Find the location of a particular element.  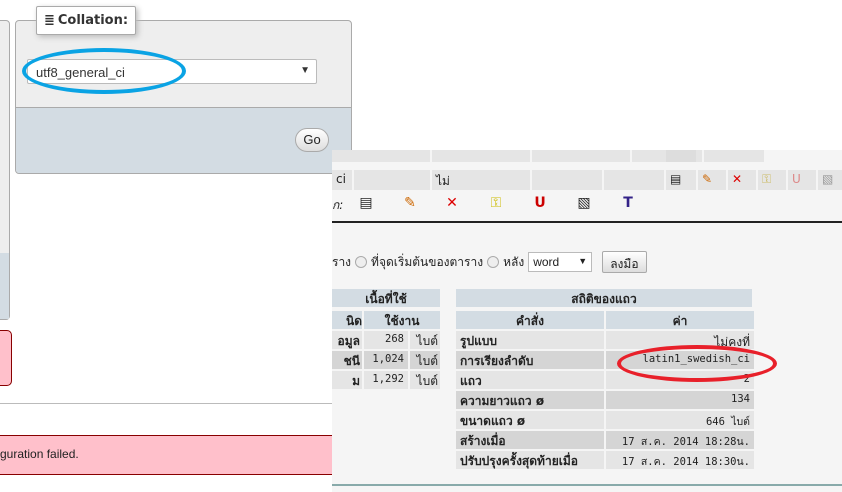

after-radio is located at coordinates (493, 262).